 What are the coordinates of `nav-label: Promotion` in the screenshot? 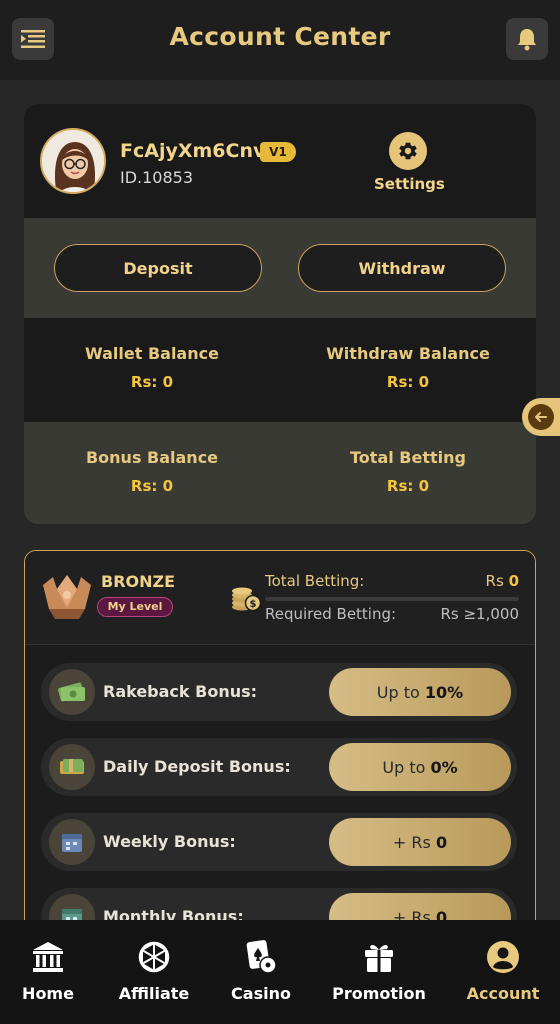 It's located at (379, 993).